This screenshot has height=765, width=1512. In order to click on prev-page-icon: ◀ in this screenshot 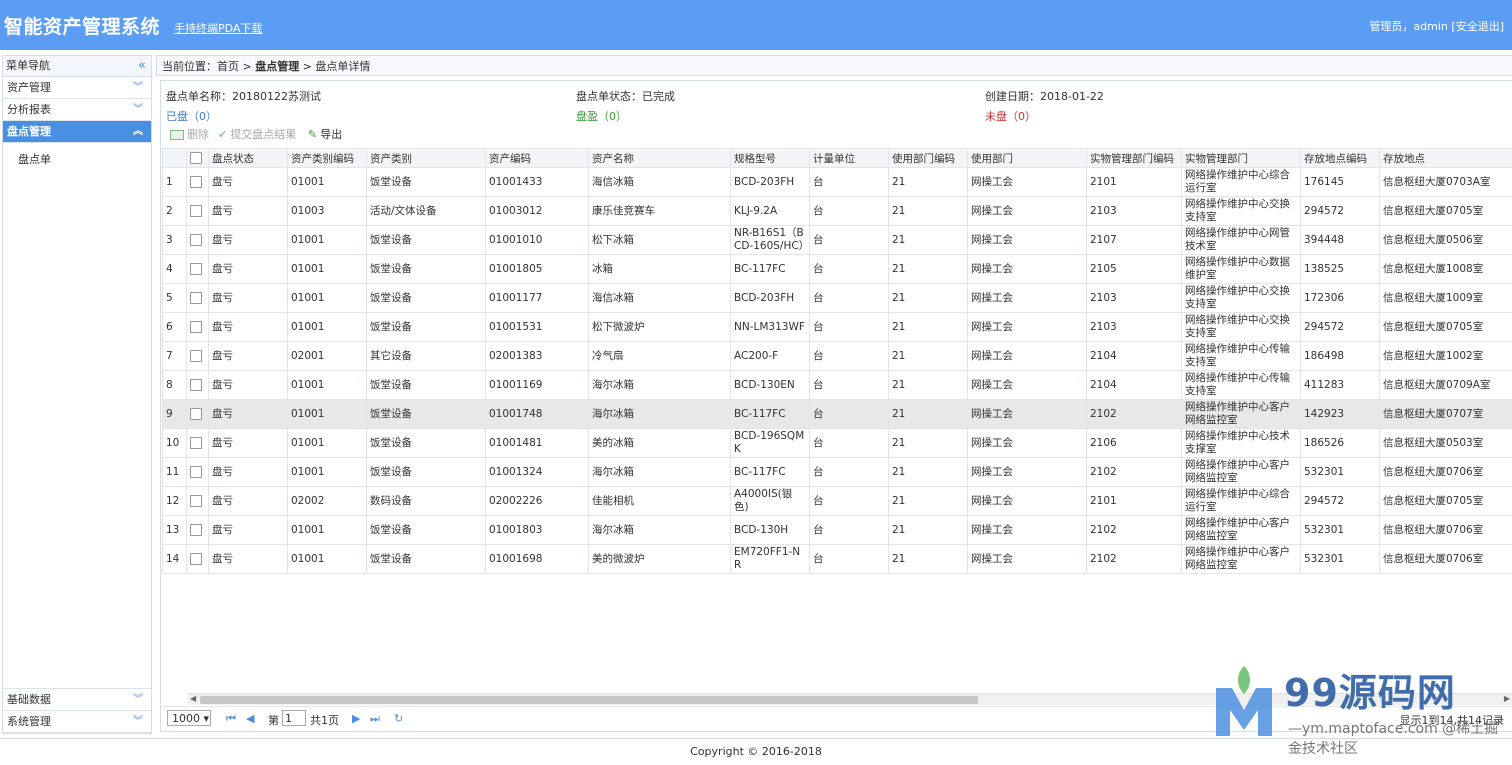, I will do `click(250, 718)`.